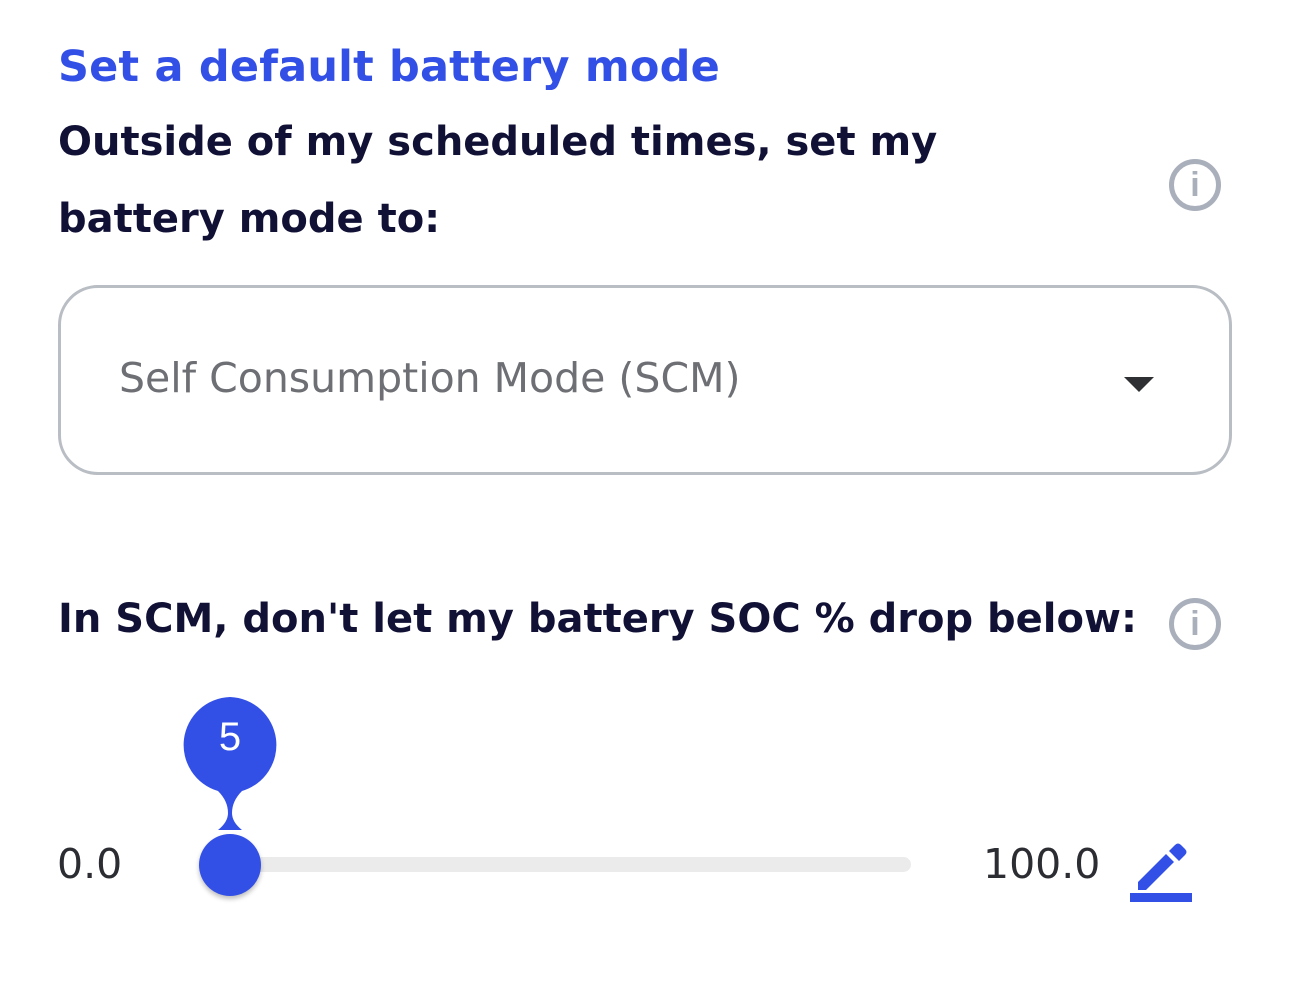 Image resolution: width=1290 pixels, height=1000 pixels. What do you see at coordinates (555, 864) in the screenshot?
I see `soc-slider-track` at bounding box center [555, 864].